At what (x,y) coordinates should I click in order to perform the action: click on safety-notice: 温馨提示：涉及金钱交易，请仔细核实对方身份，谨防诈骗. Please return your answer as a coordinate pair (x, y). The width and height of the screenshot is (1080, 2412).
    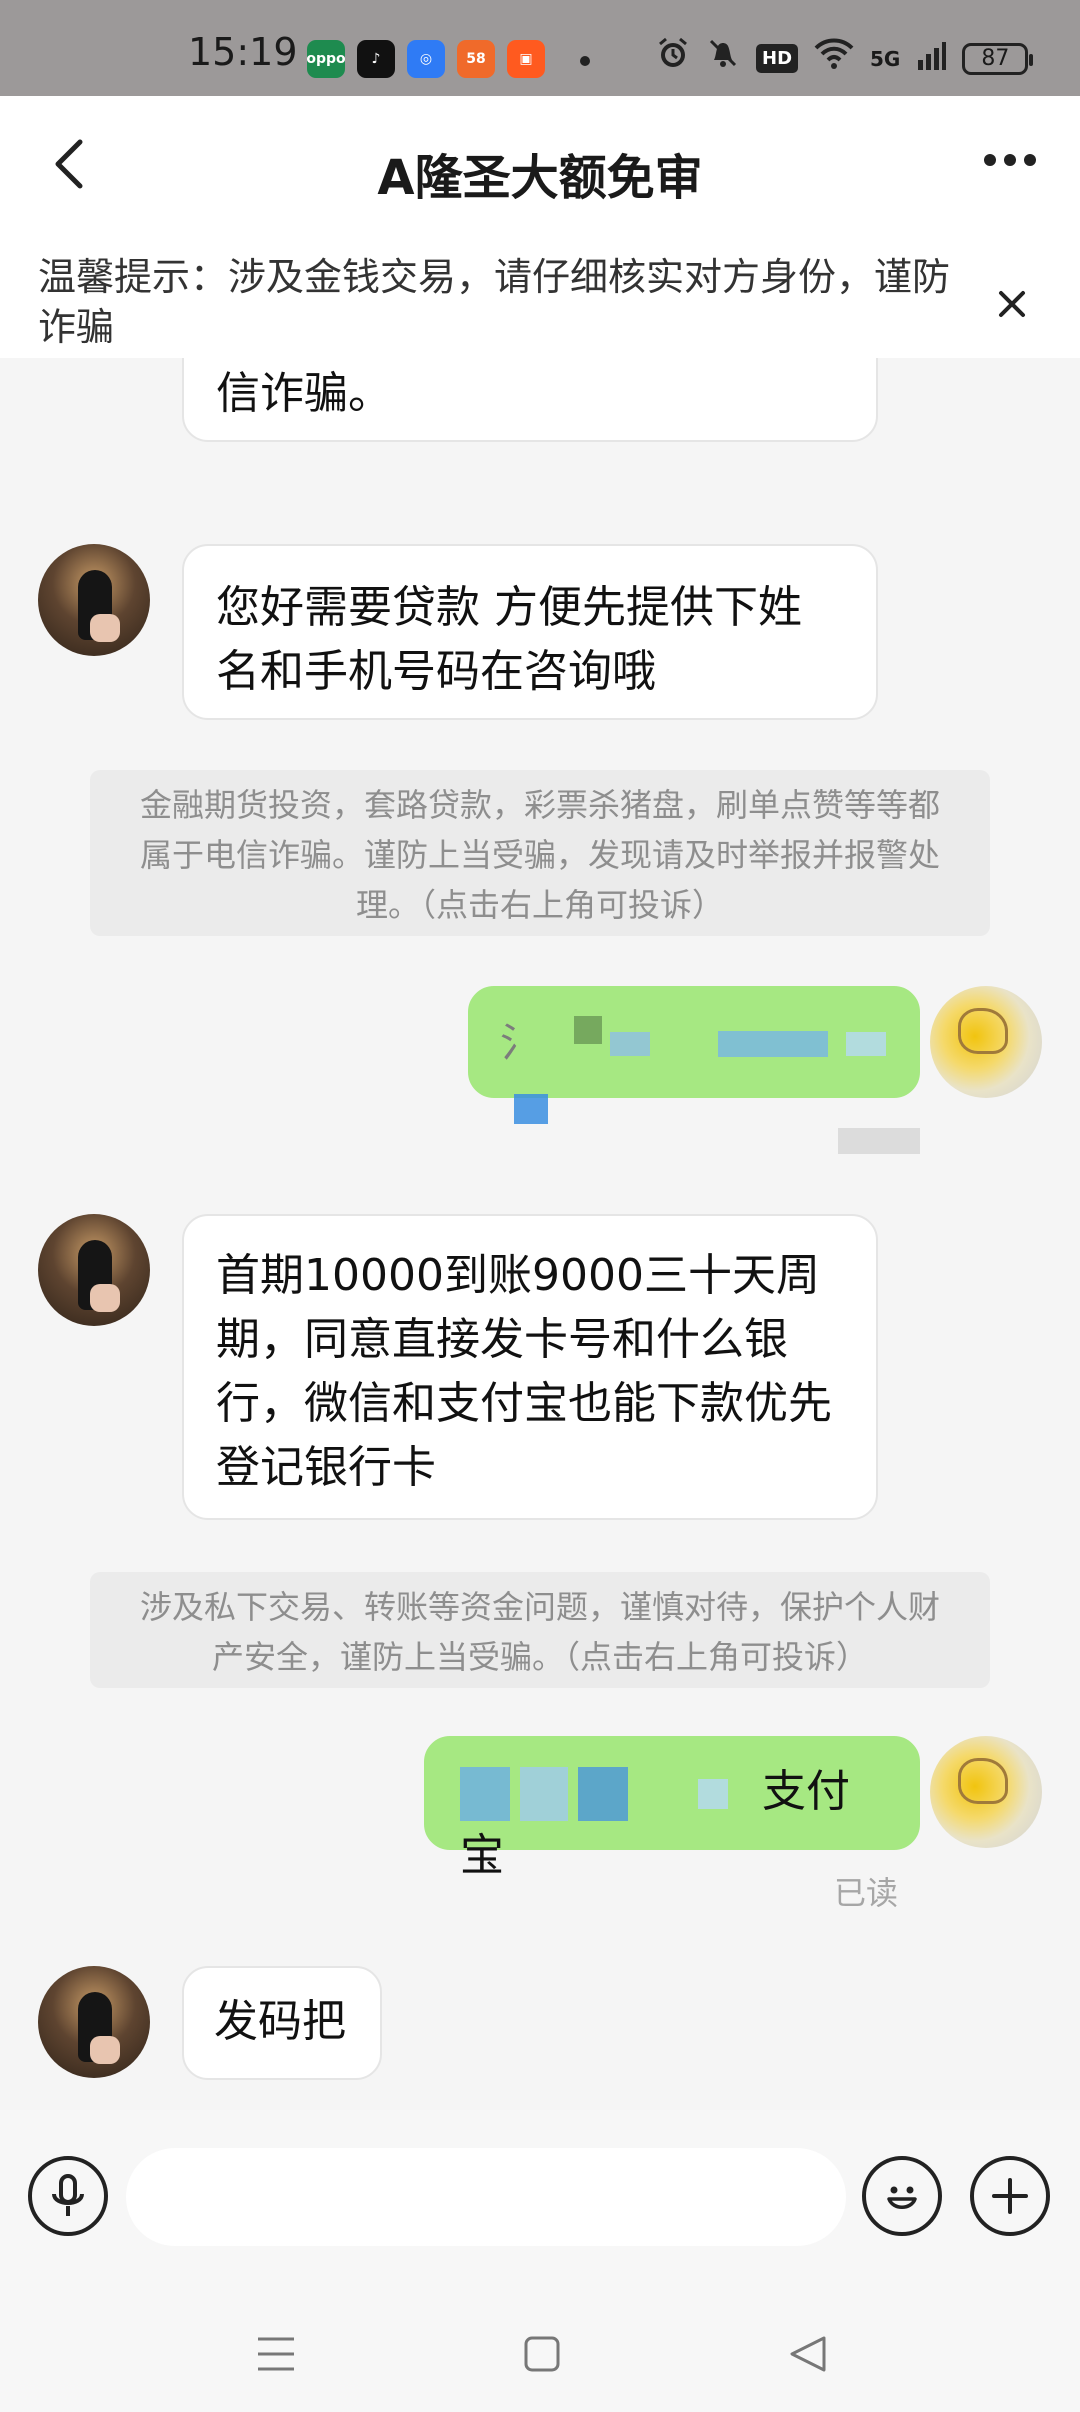
    Looking at the image, I should click on (540, 299).